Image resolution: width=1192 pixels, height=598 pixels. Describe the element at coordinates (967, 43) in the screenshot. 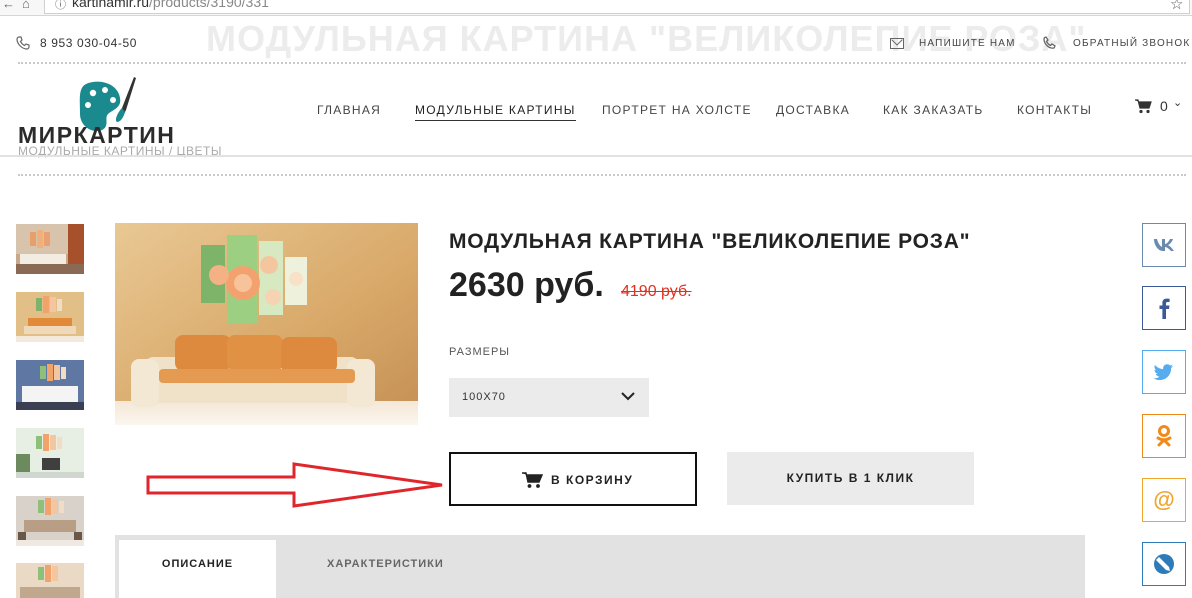

I see `write-us-link: НАПИШИТЕ НАМ` at that location.